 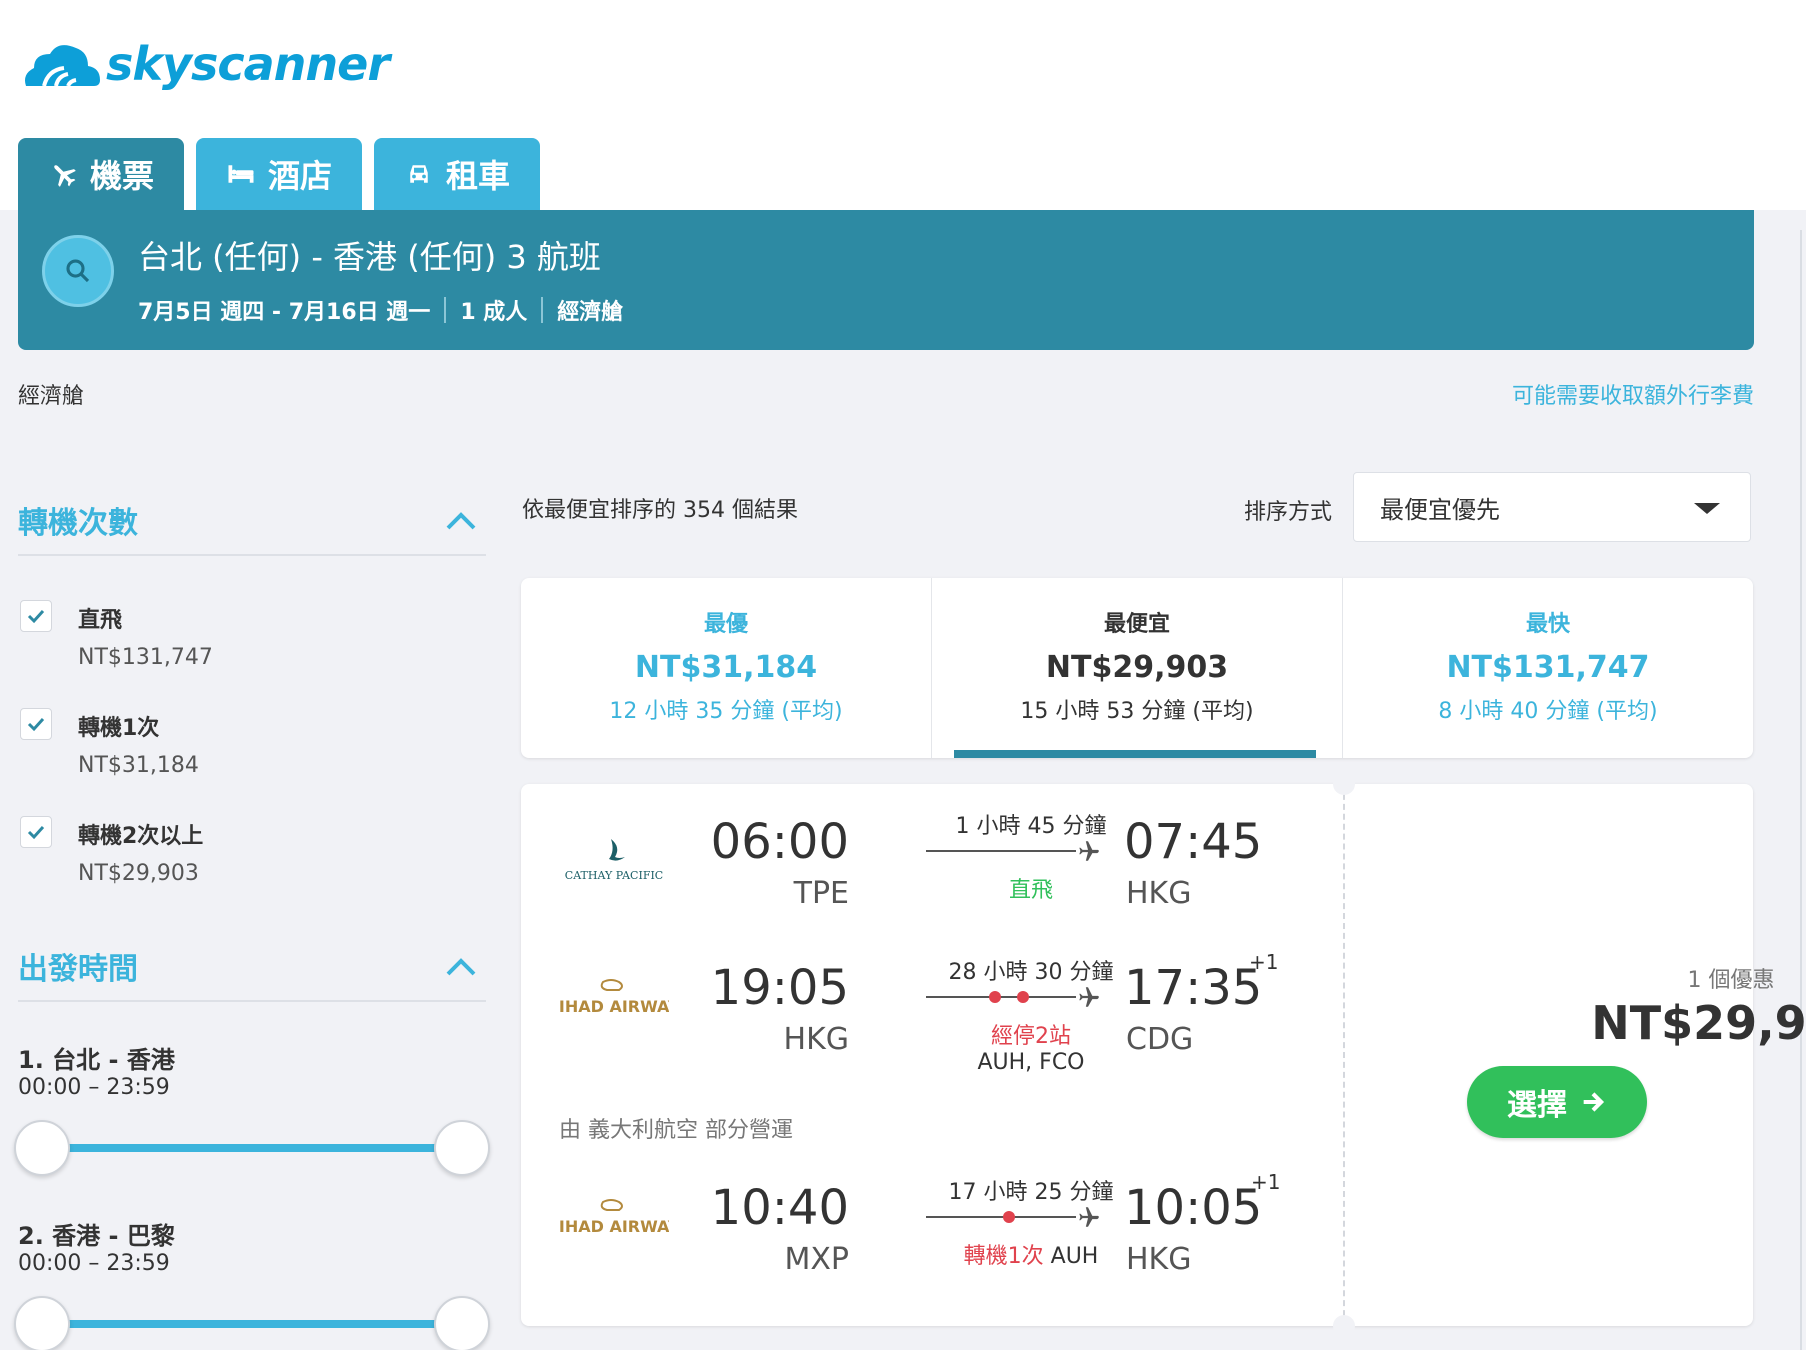 What do you see at coordinates (42, 1323) in the screenshot?
I see `segment-2-start-handle` at bounding box center [42, 1323].